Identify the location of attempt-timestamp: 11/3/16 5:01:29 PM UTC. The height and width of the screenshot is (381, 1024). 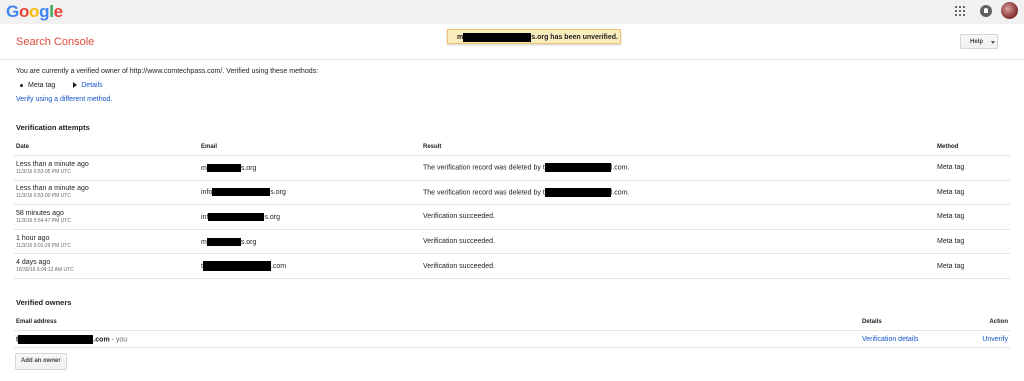
(43, 245).